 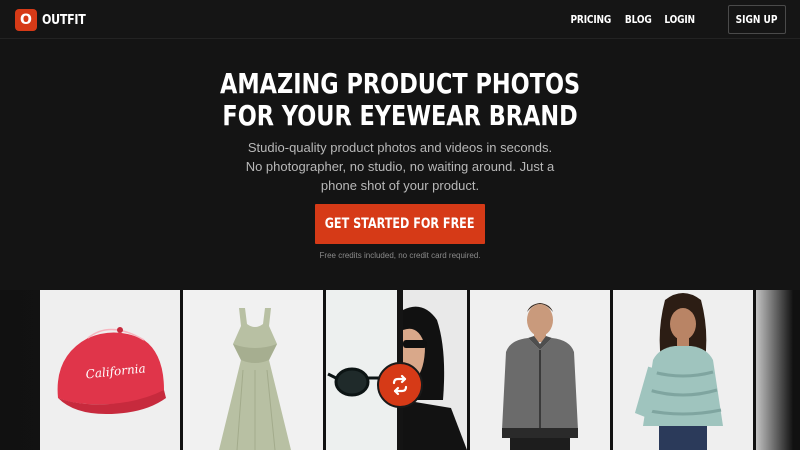 What do you see at coordinates (64, 20) in the screenshot?
I see `brand-name: OUTFIT` at bounding box center [64, 20].